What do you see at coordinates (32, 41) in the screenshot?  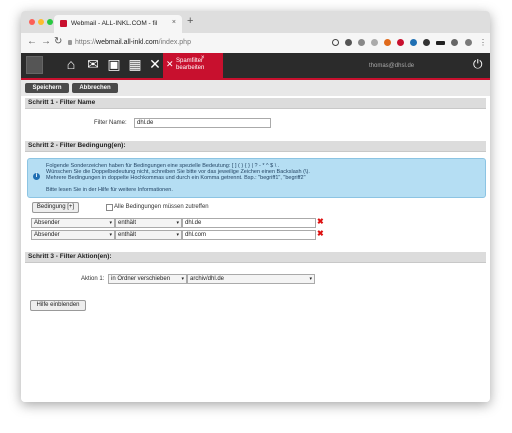 I see `back-icon: ←` at bounding box center [32, 41].